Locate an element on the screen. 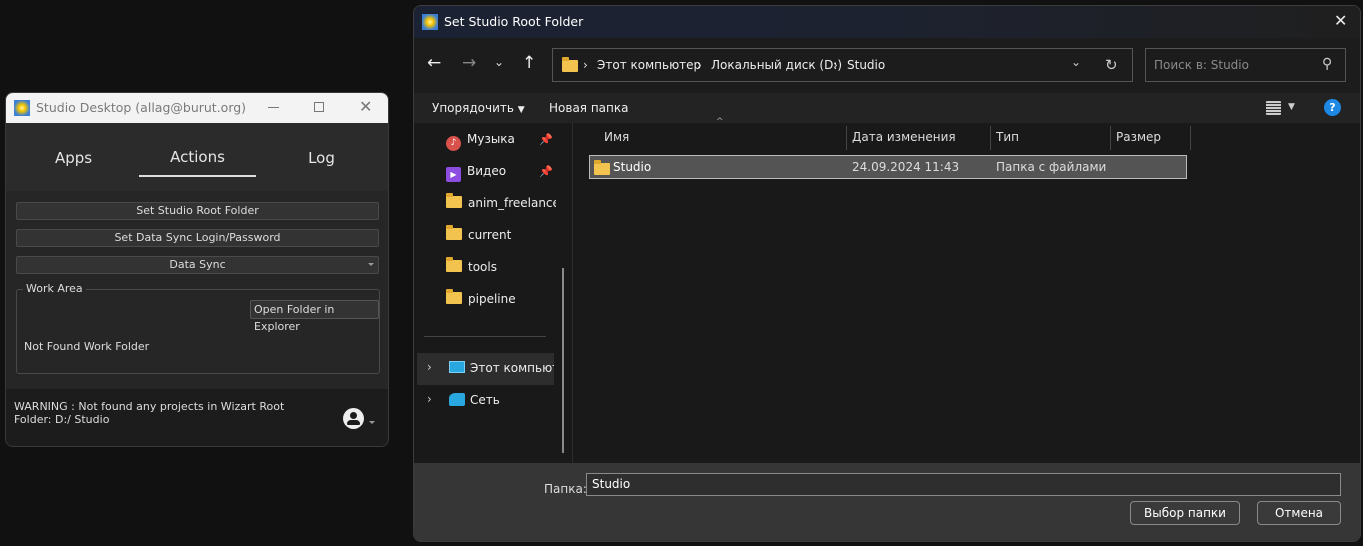 The height and width of the screenshot is (546, 1363). column-header-size: Размер is located at coordinates (1138, 137).